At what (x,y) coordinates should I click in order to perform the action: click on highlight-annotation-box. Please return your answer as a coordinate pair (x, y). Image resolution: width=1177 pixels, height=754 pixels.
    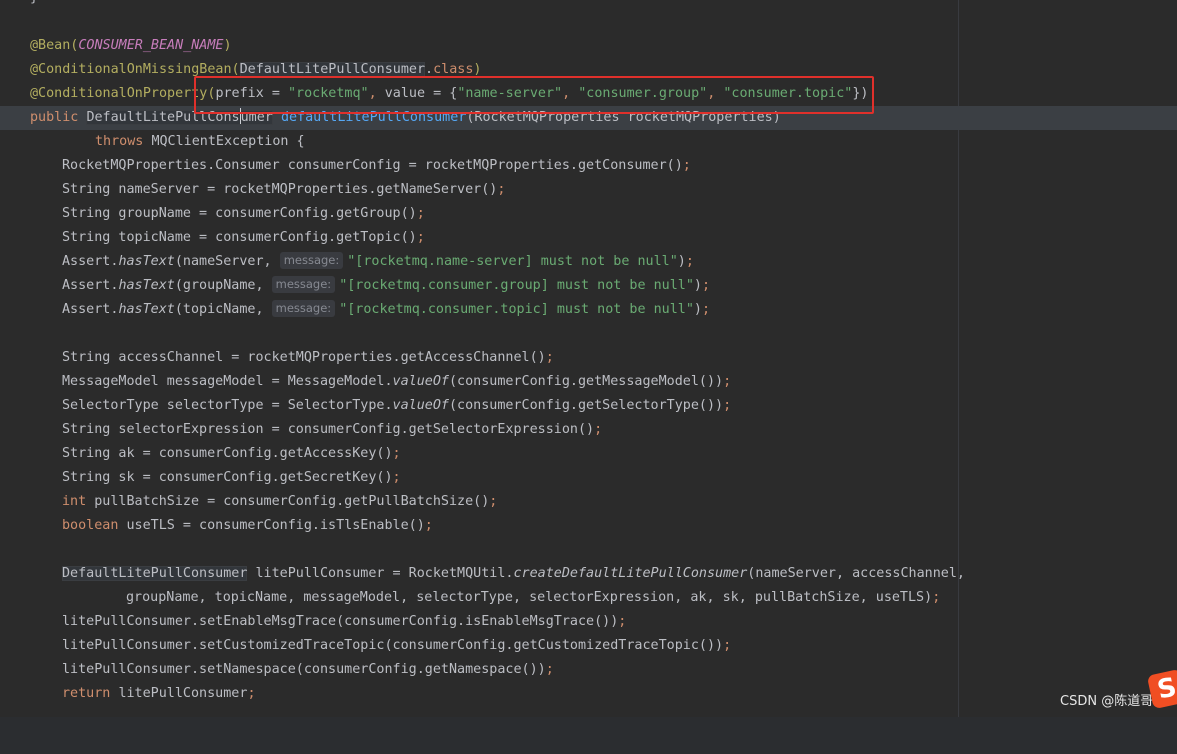
    Looking at the image, I should click on (534, 95).